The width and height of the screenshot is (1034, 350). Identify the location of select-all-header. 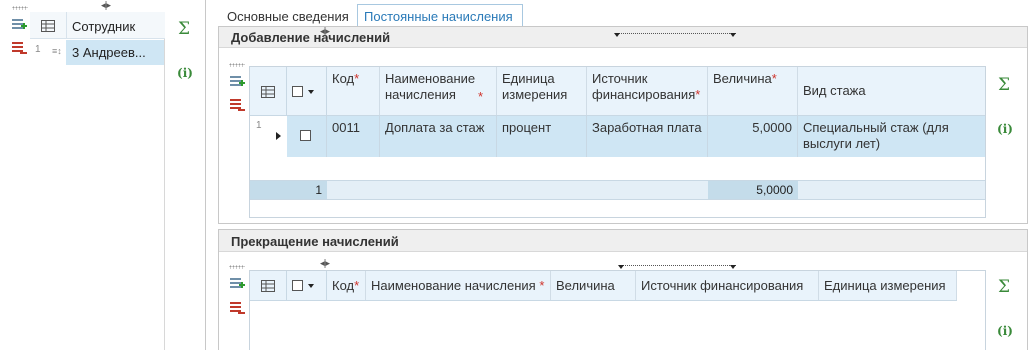
(307, 91).